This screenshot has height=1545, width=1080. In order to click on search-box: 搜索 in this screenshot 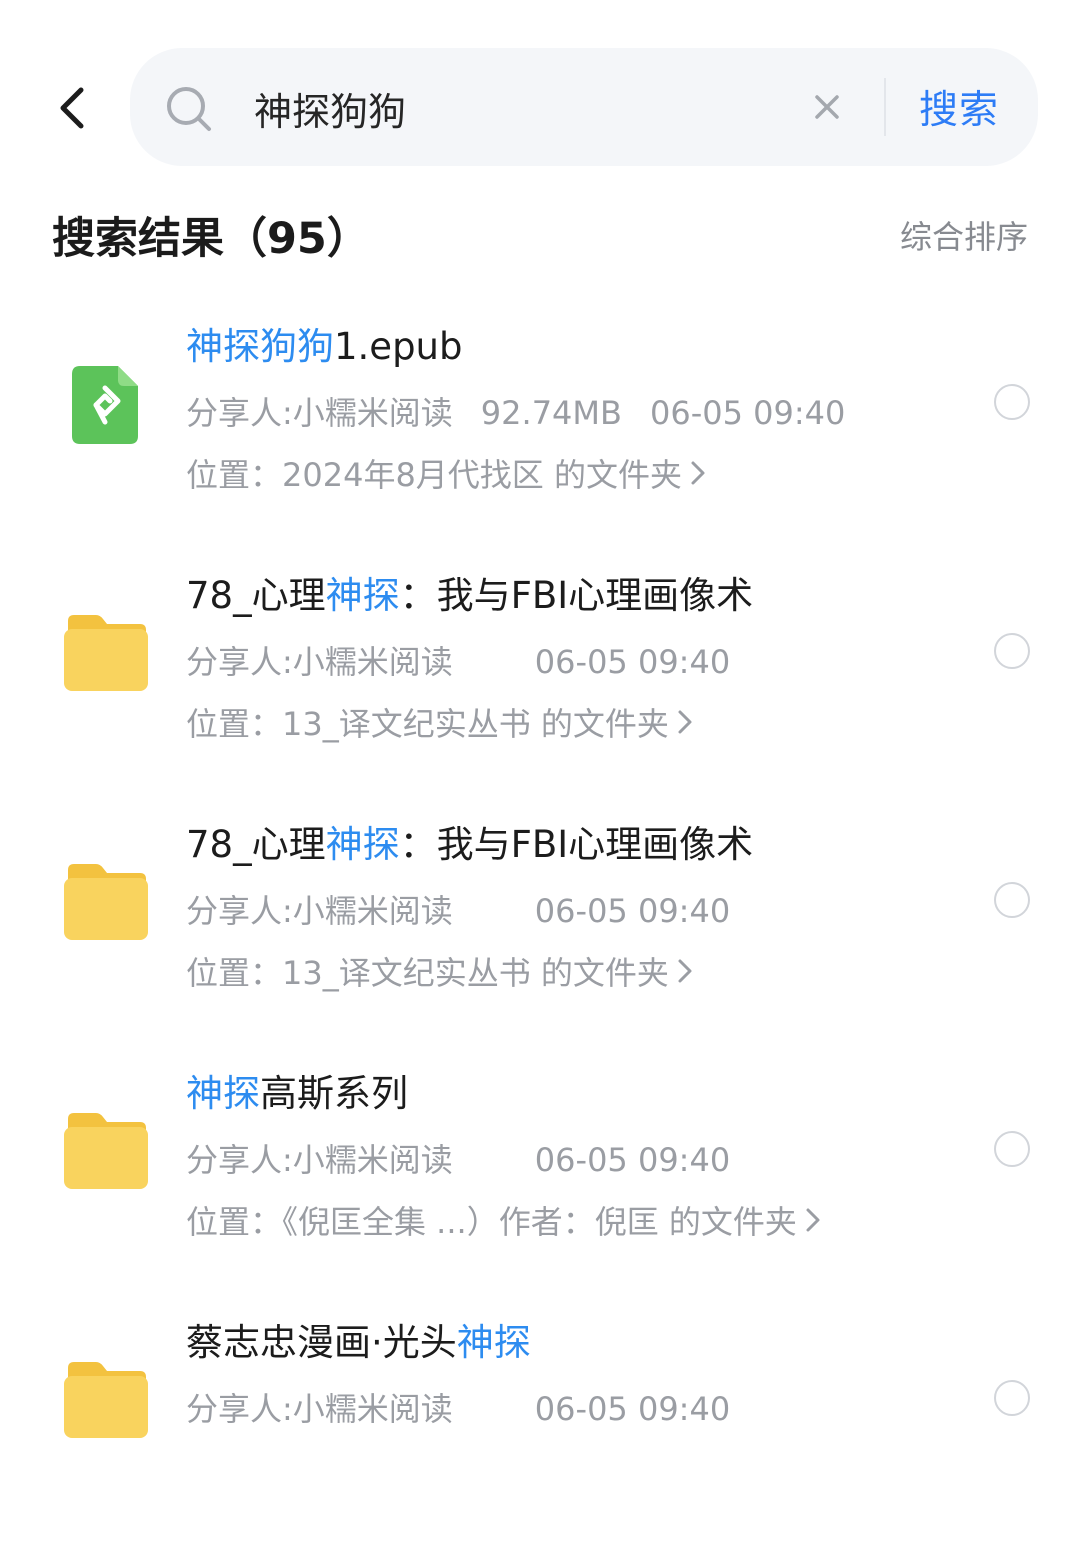, I will do `click(584, 107)`.